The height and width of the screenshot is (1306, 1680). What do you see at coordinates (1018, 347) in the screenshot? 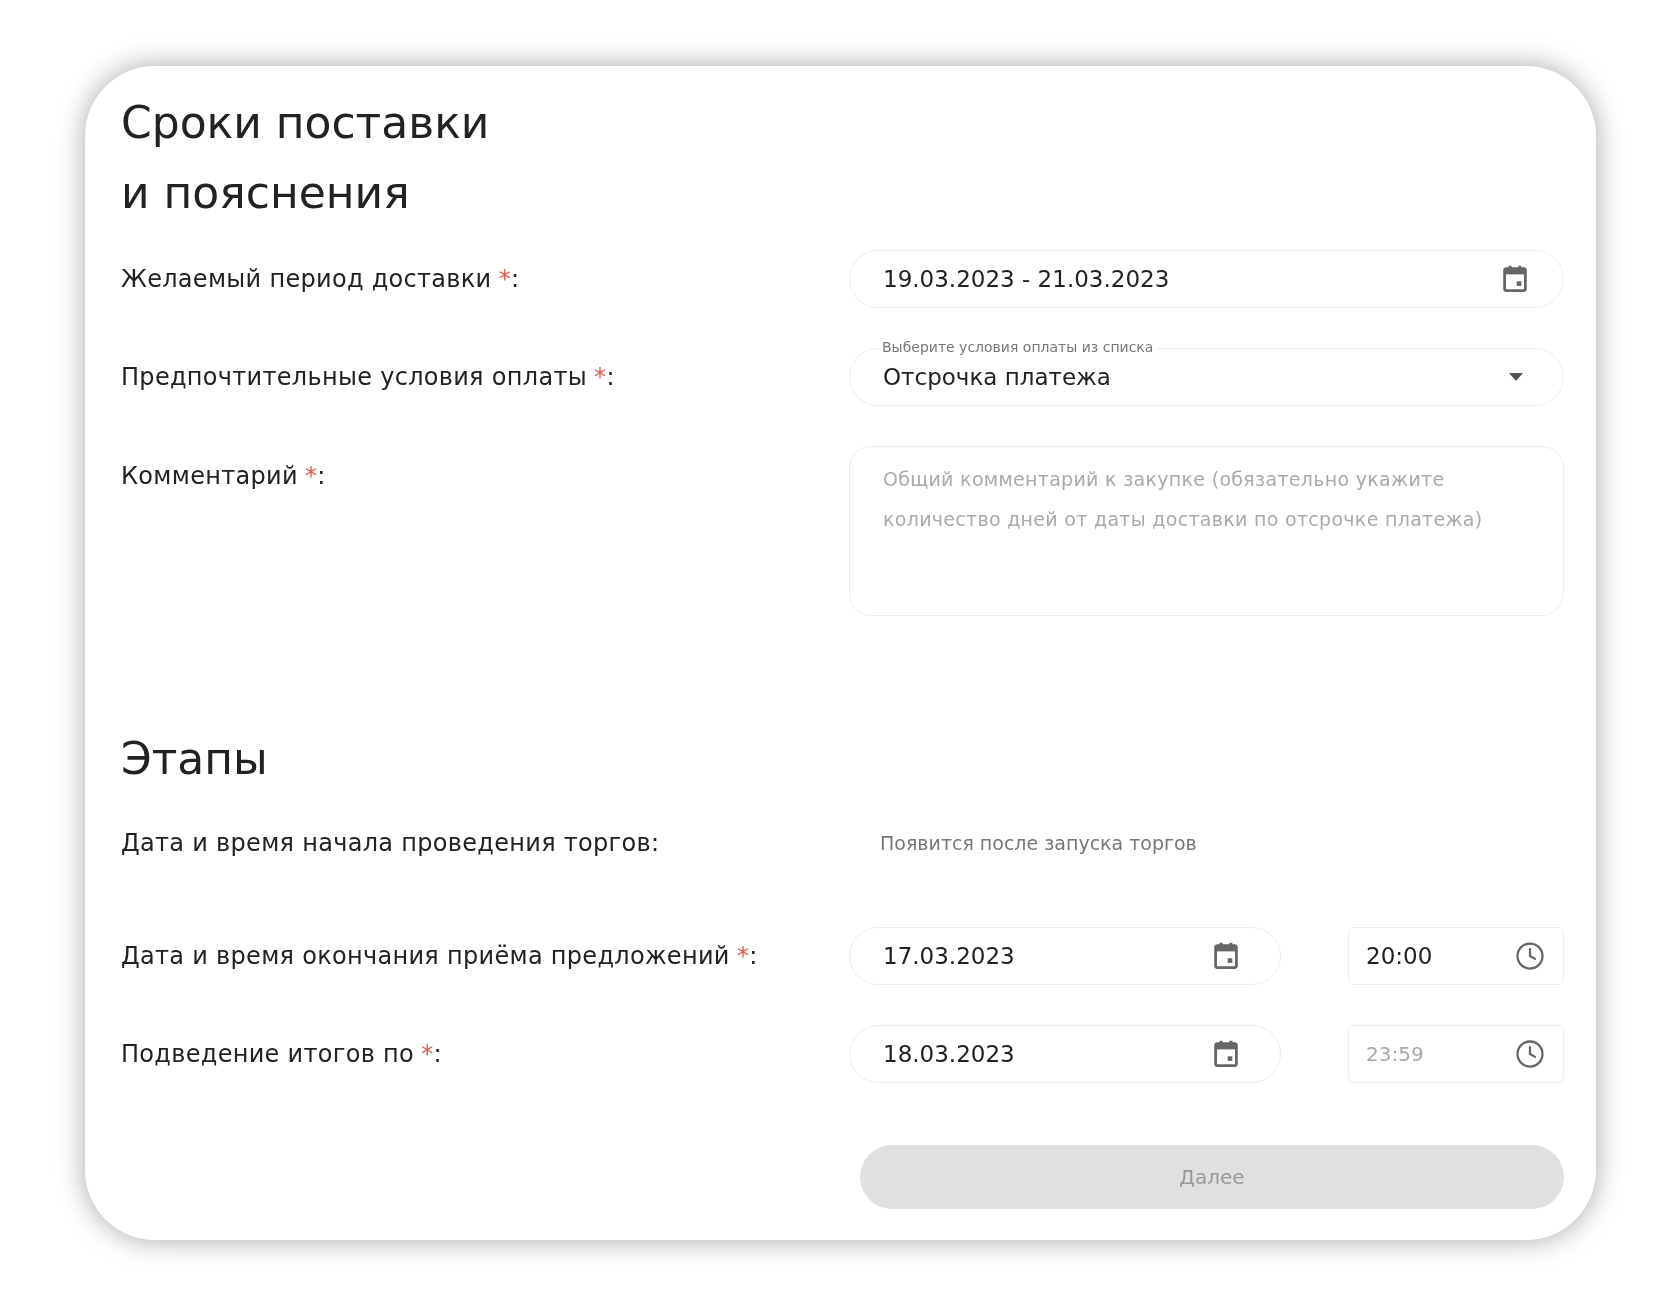
I see `floating-label: Выберите условия оплаты из списка` at bounding box center [1018, 347].